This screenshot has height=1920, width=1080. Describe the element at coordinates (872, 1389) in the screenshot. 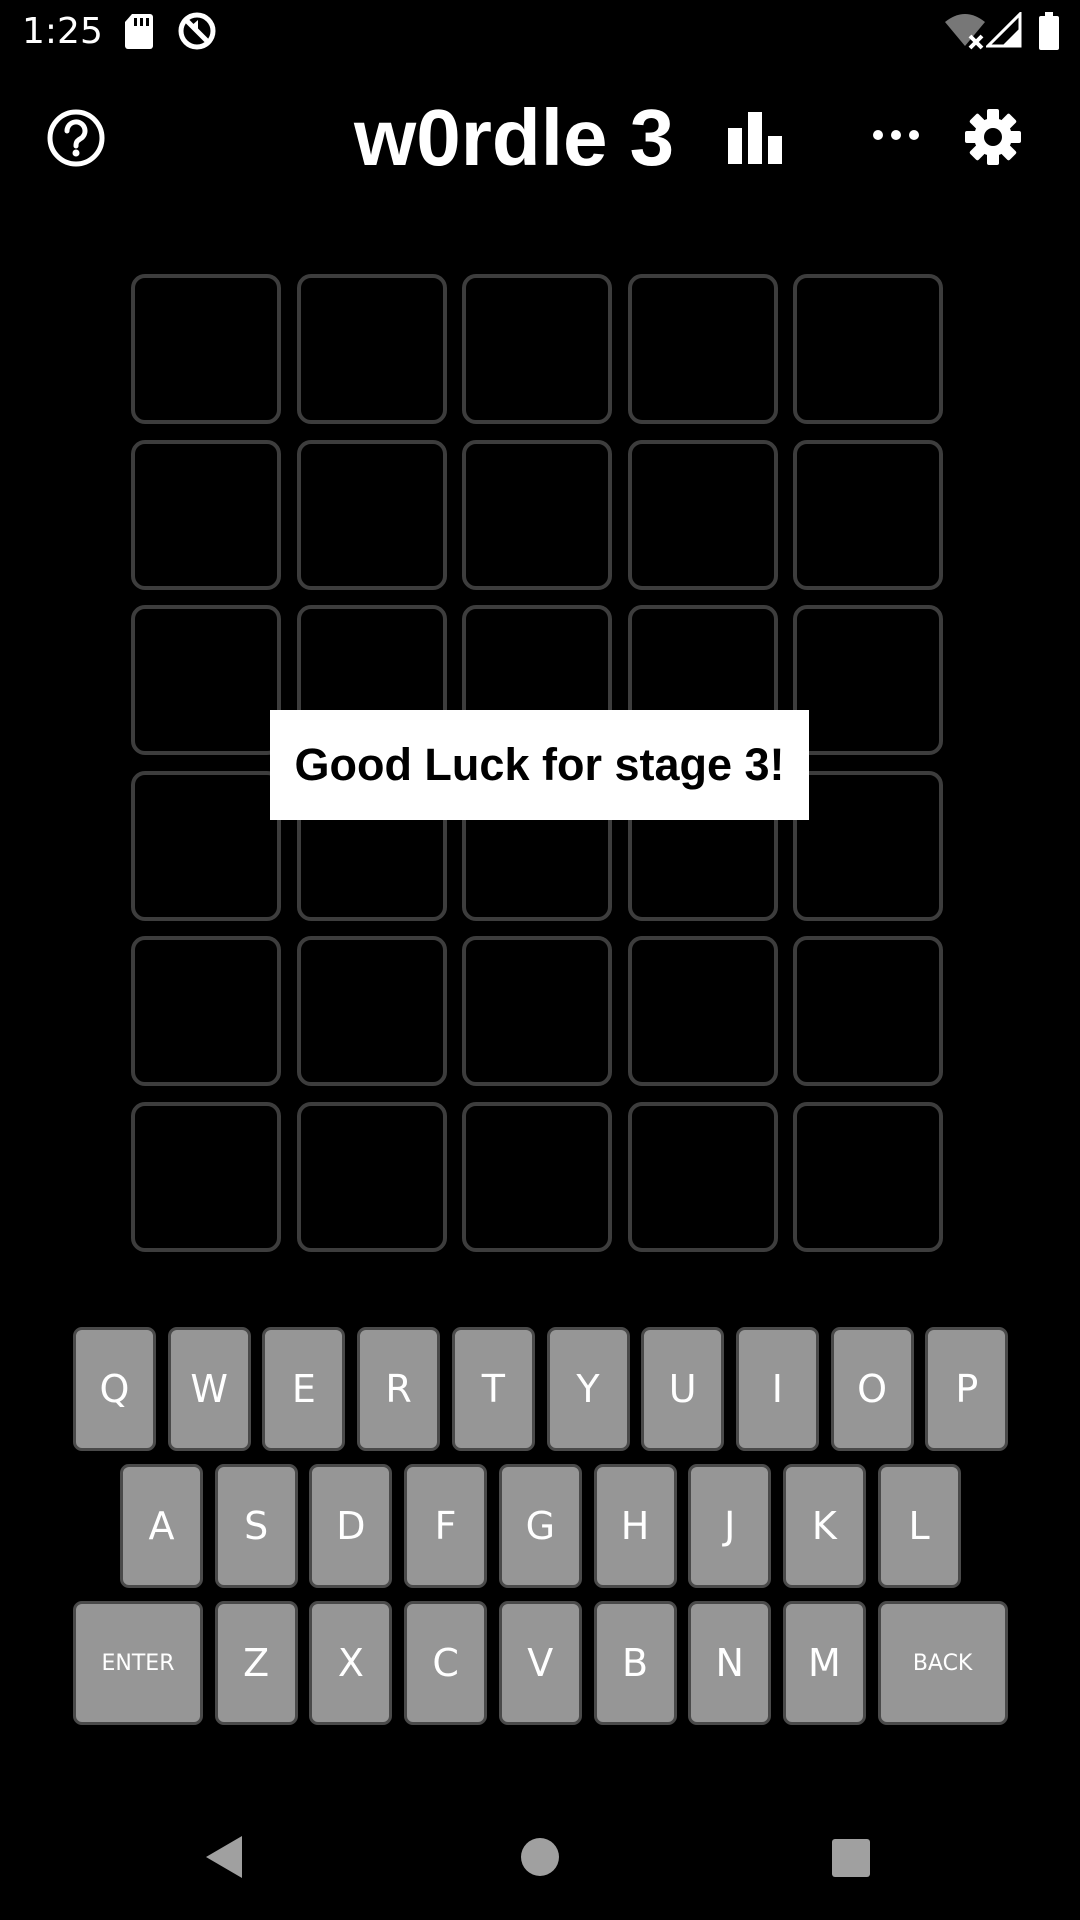

I see `key-o: O` at that location.